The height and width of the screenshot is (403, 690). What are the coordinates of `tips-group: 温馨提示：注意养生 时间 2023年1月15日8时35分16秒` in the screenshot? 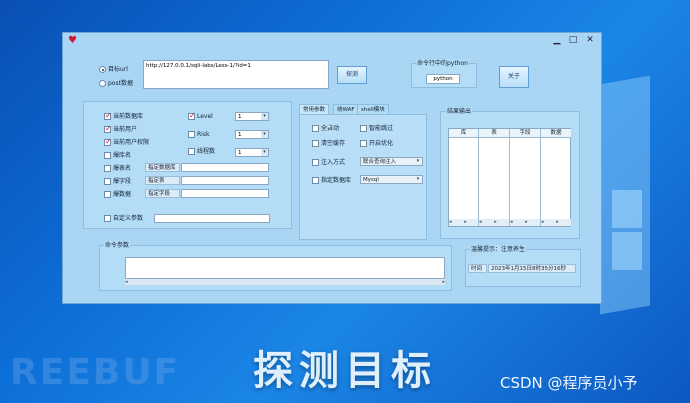 It's located at (523, 266).